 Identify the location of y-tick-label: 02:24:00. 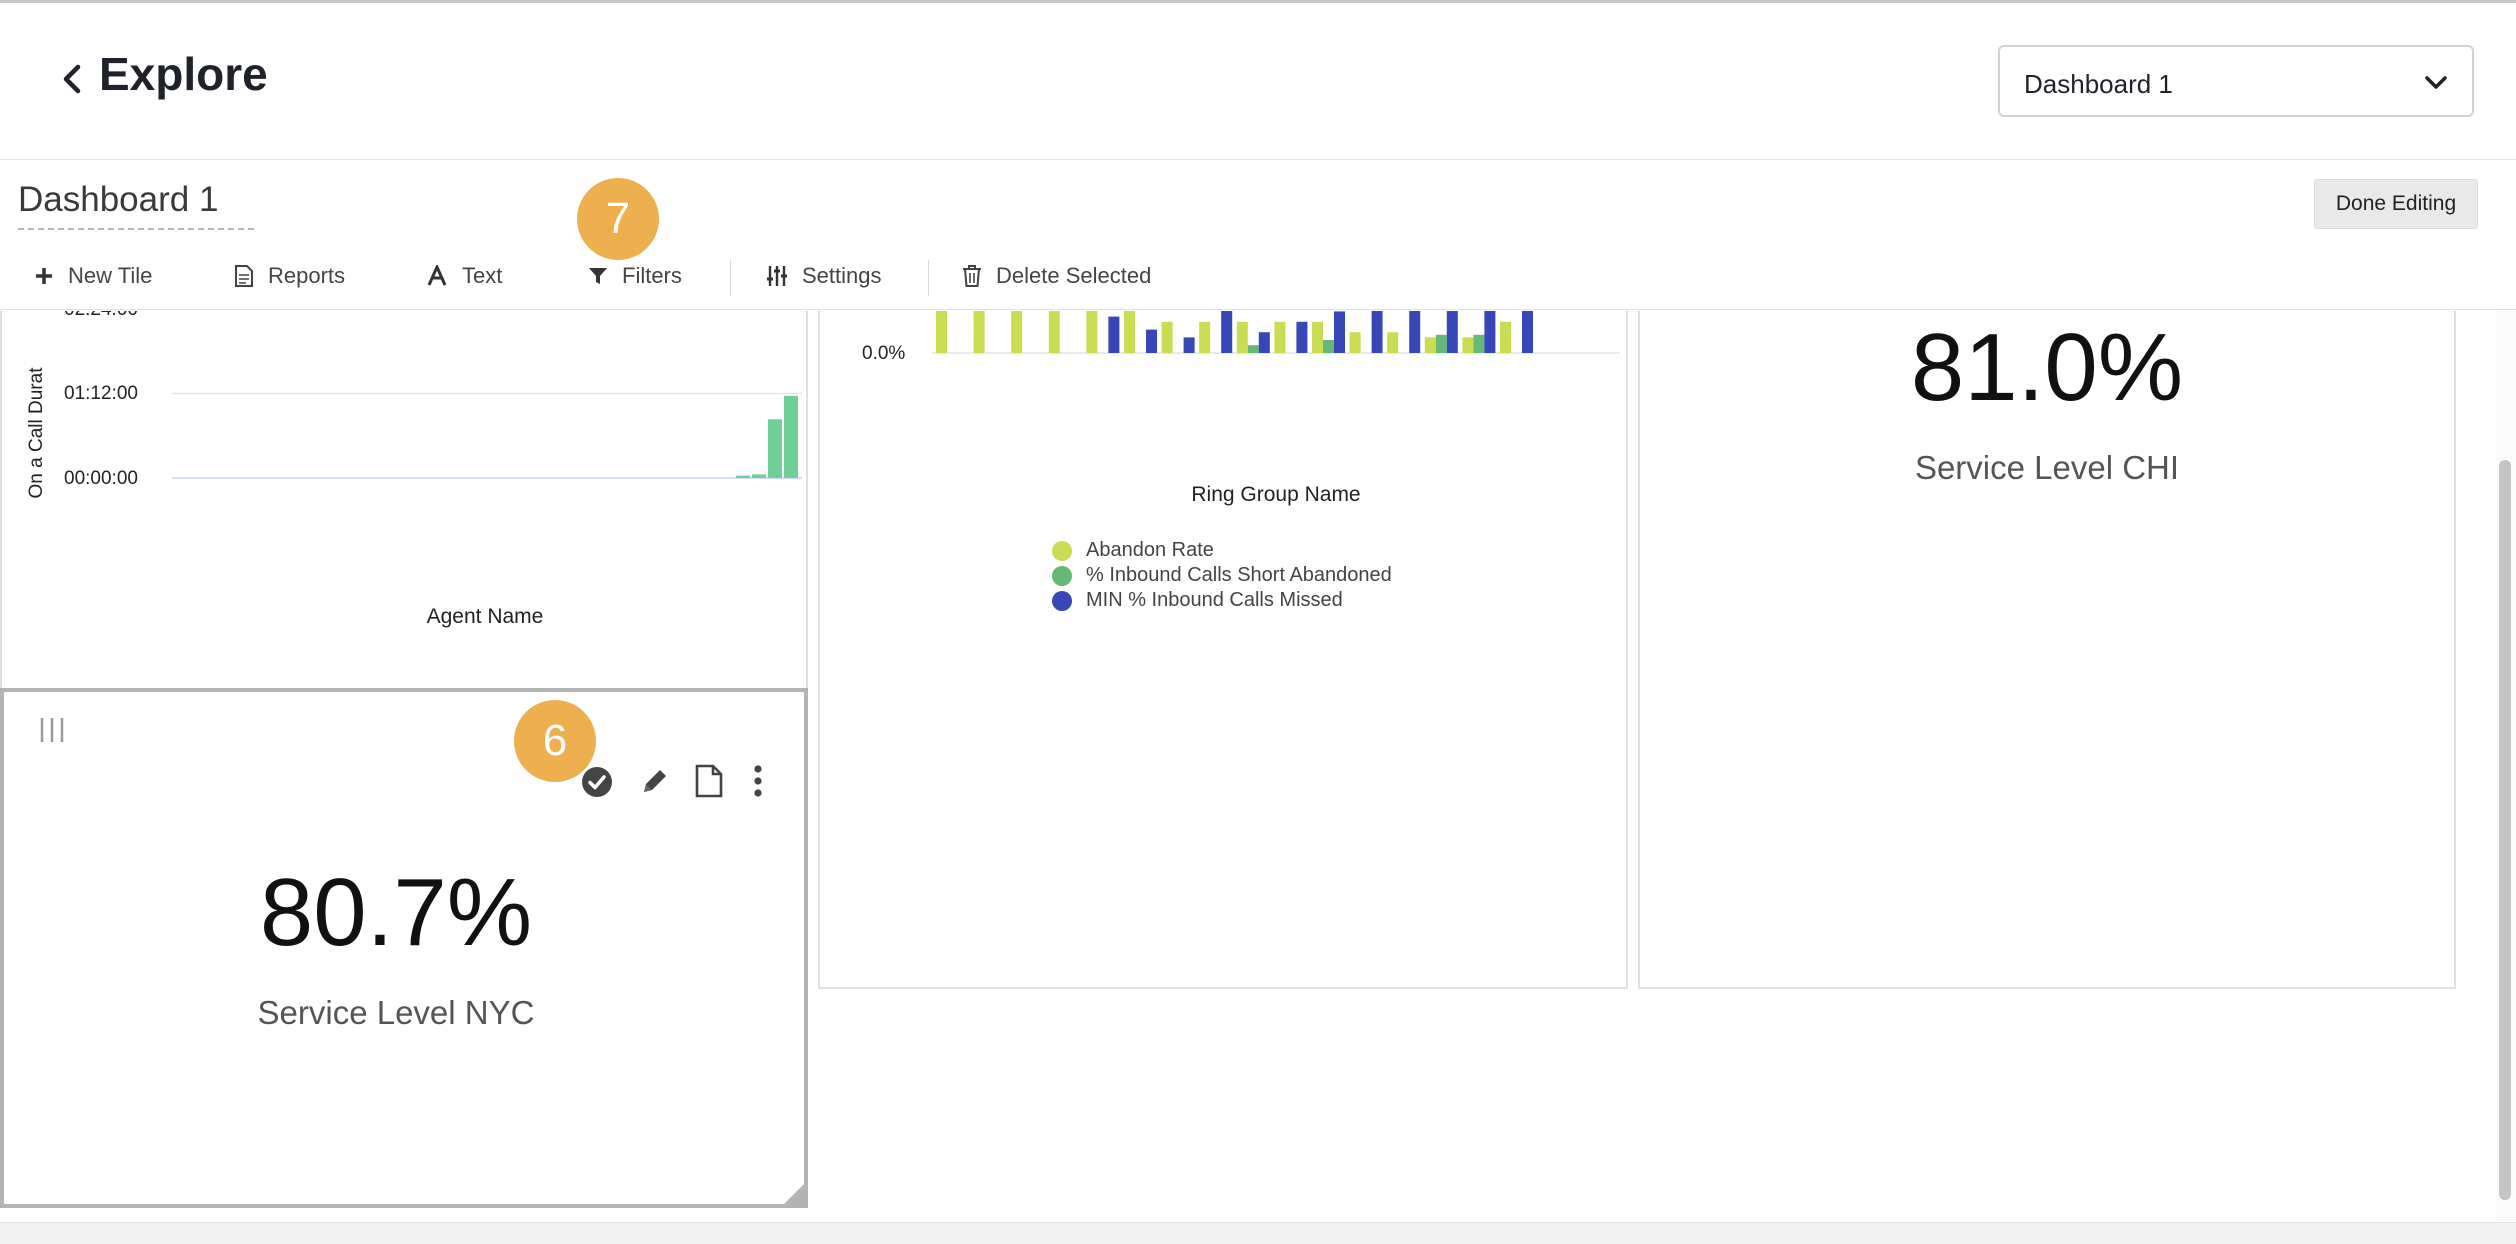
(101, 315).